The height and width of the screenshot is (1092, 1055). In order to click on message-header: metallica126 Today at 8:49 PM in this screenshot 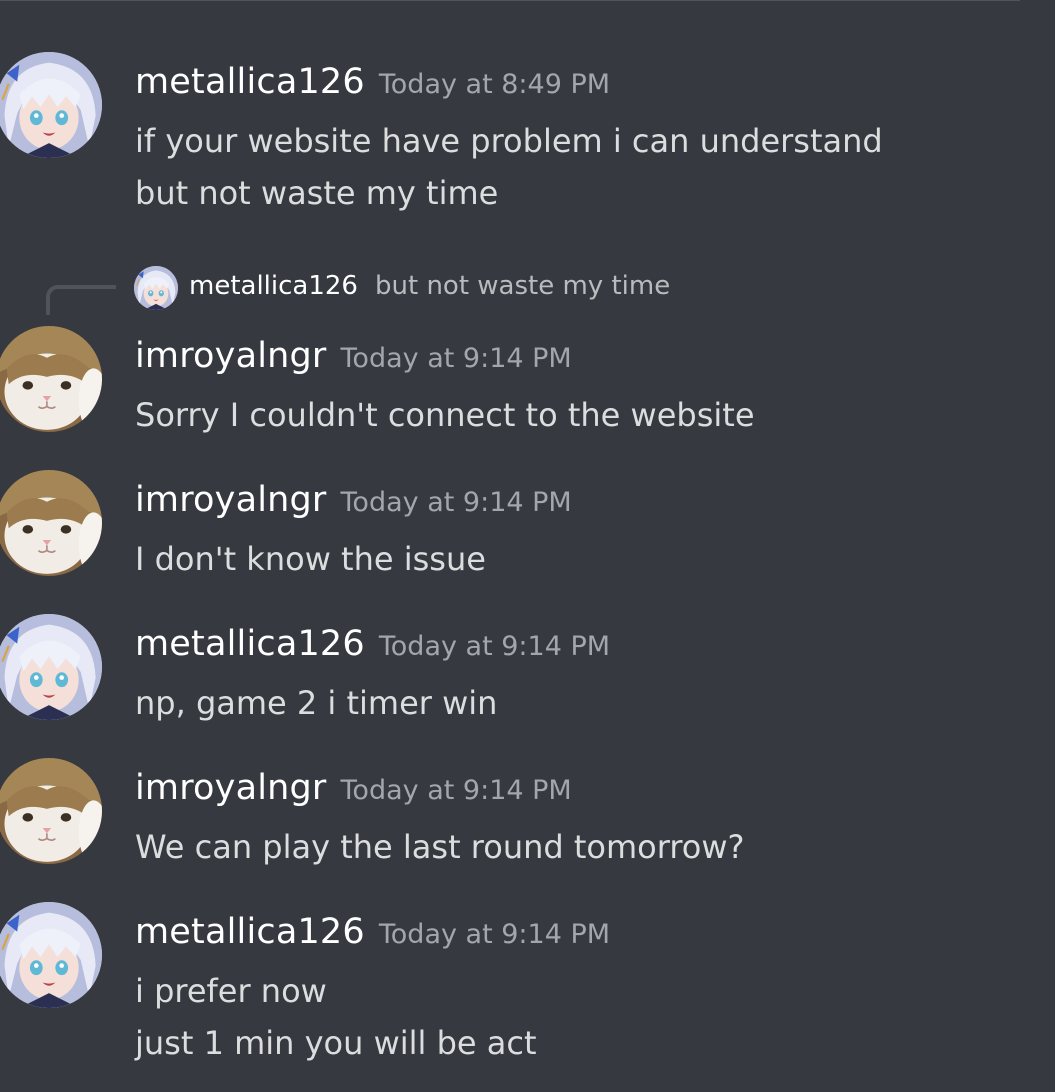, I will do `click(372, 82)`.